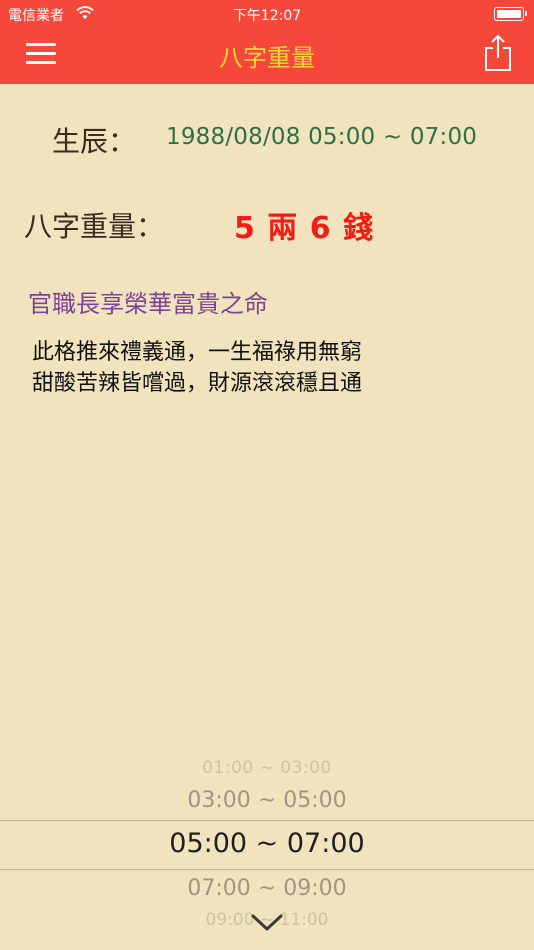 The width and height of the screenshot is (534, 950). I want to click on fate-title: 官職長享榮華富貴之命, so click(148, 304).